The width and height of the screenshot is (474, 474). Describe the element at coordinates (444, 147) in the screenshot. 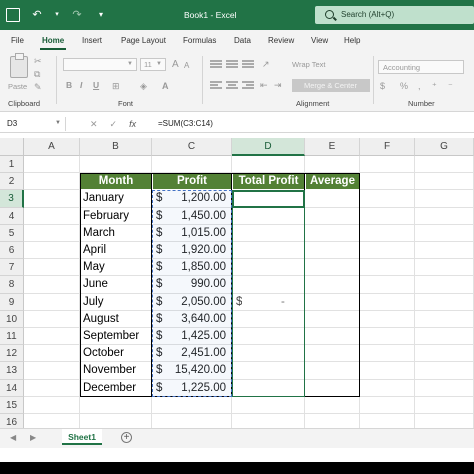

I see `column-header-g: G` at that location.